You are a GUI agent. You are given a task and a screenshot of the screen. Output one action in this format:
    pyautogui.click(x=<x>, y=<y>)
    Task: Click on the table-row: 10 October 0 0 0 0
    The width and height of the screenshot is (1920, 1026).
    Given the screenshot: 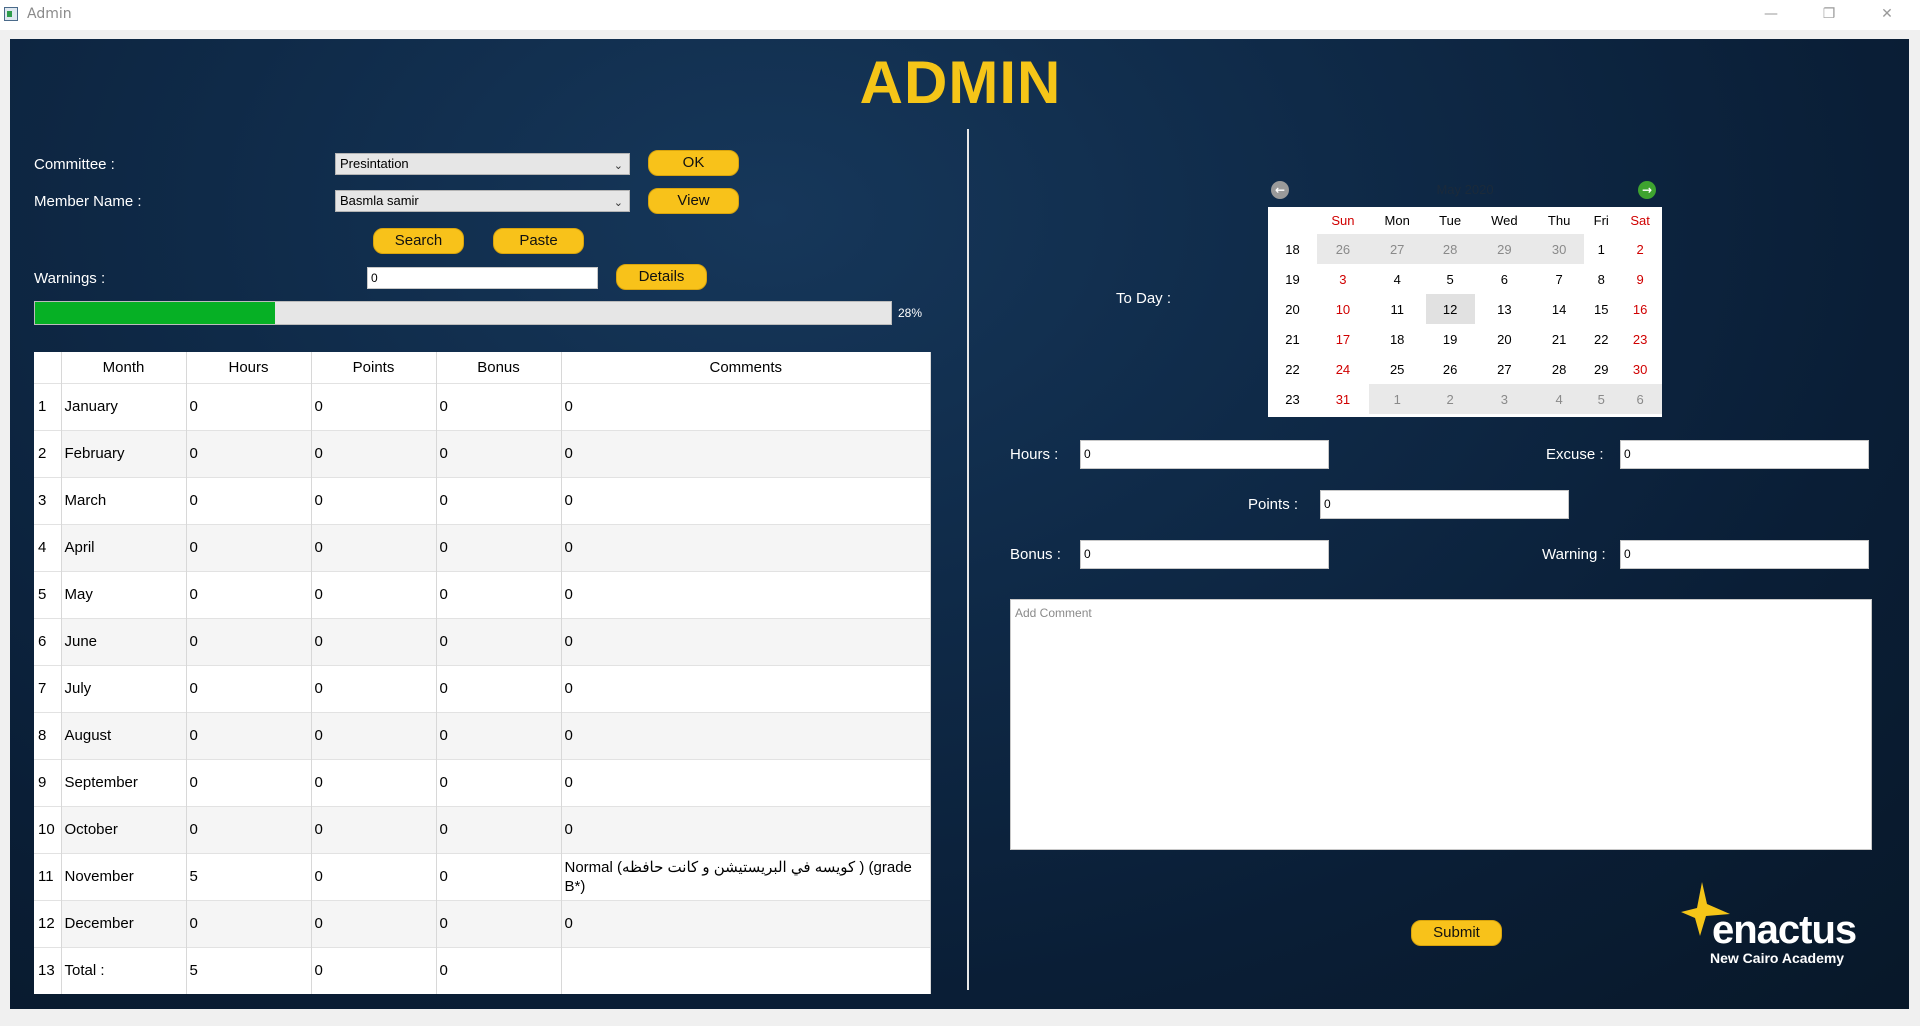 What is the action you would take?
    pyautogui.click(x=482, y=829)
    